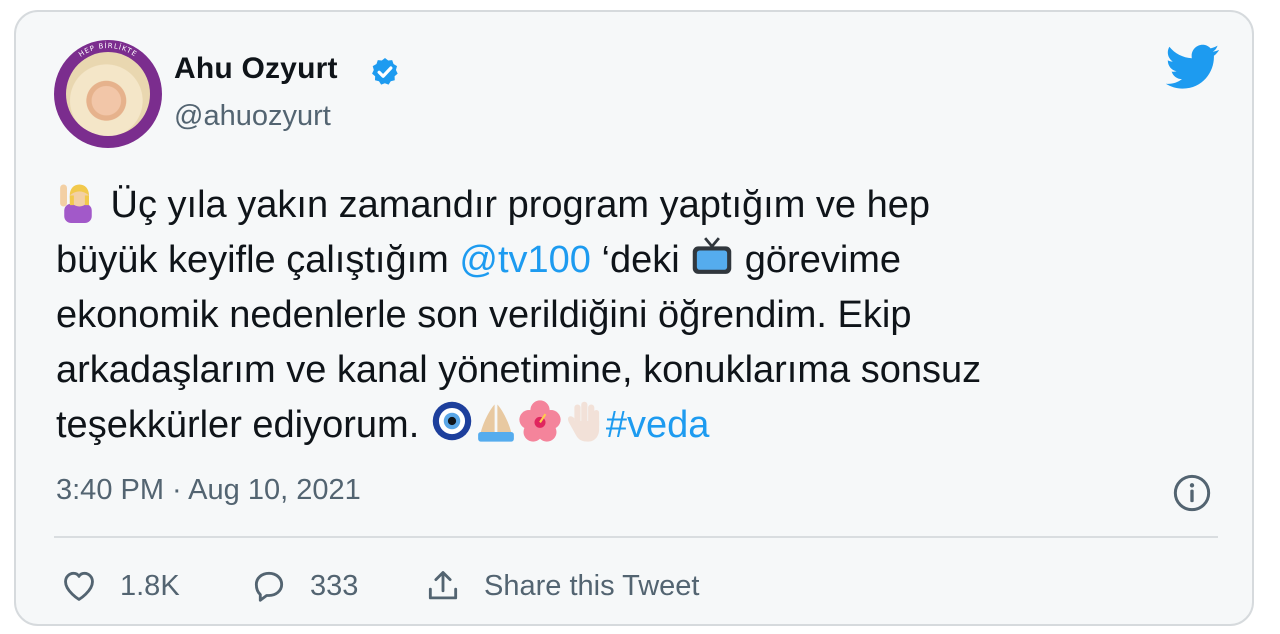 The height and width of the screenshot is (634, 1280). What do you see at coordinates (385, 71) in the screenshot?
I see `verified-badge-icon` at bounding box center [385, 71].